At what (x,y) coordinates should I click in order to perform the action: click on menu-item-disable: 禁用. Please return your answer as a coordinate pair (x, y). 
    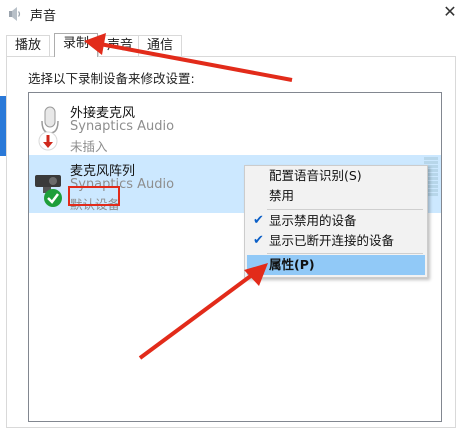
    Looking at the image, I should click on (336, 196).